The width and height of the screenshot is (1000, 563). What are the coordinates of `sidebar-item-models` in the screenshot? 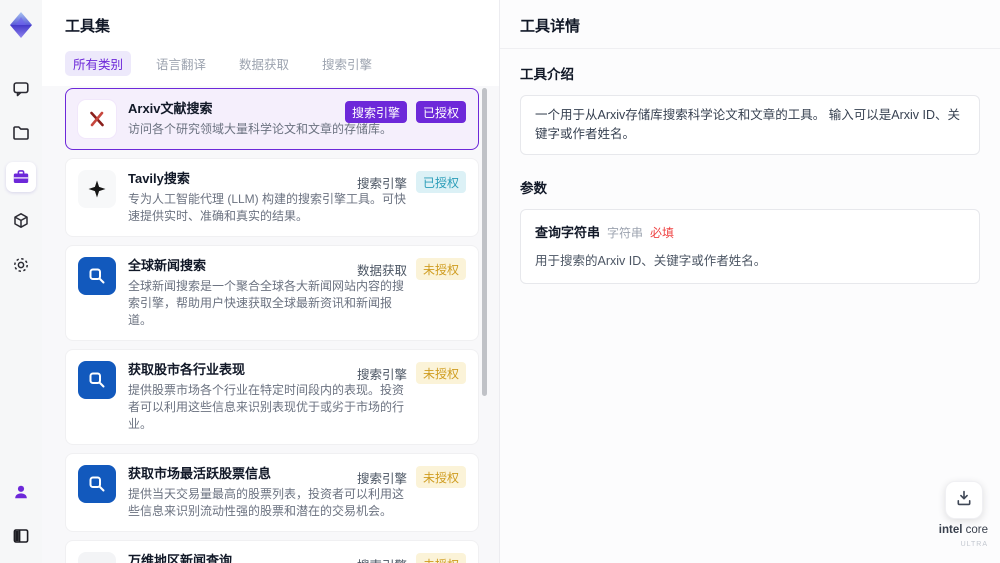 It's located at (21, 221).